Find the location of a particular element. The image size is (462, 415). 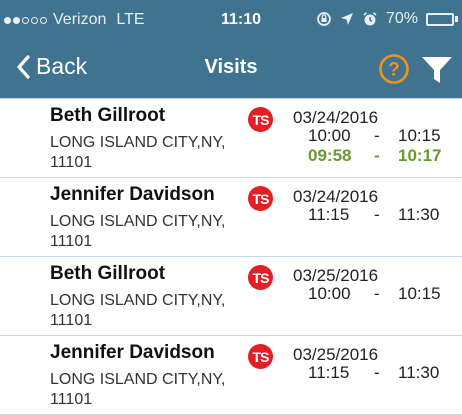

actual-time: 09:58 - 10:17 is located at coordinates (376, 156).